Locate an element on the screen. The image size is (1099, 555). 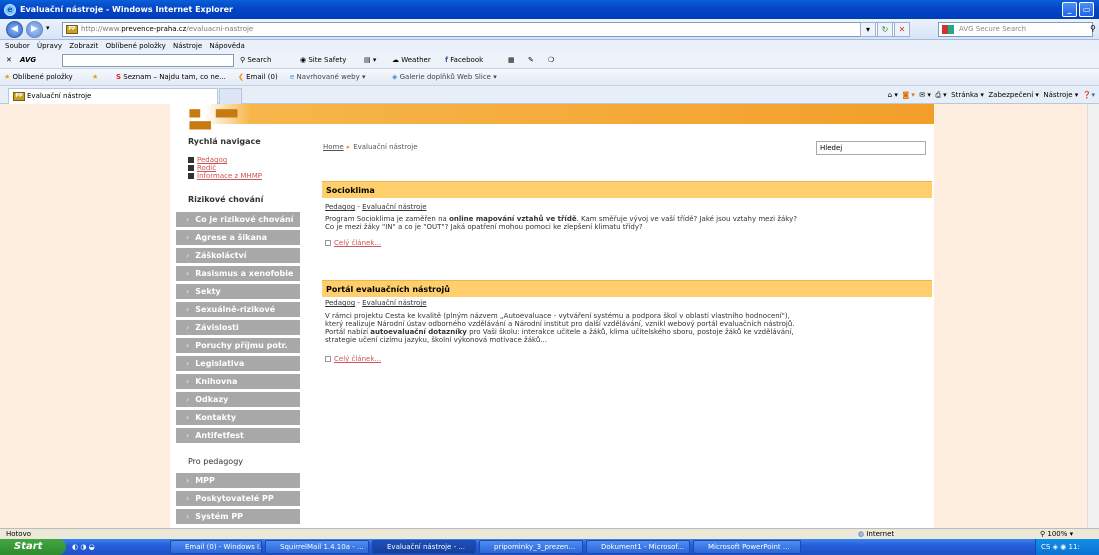
add-favorite-icon: ★ is located at coordinates (95, 77).